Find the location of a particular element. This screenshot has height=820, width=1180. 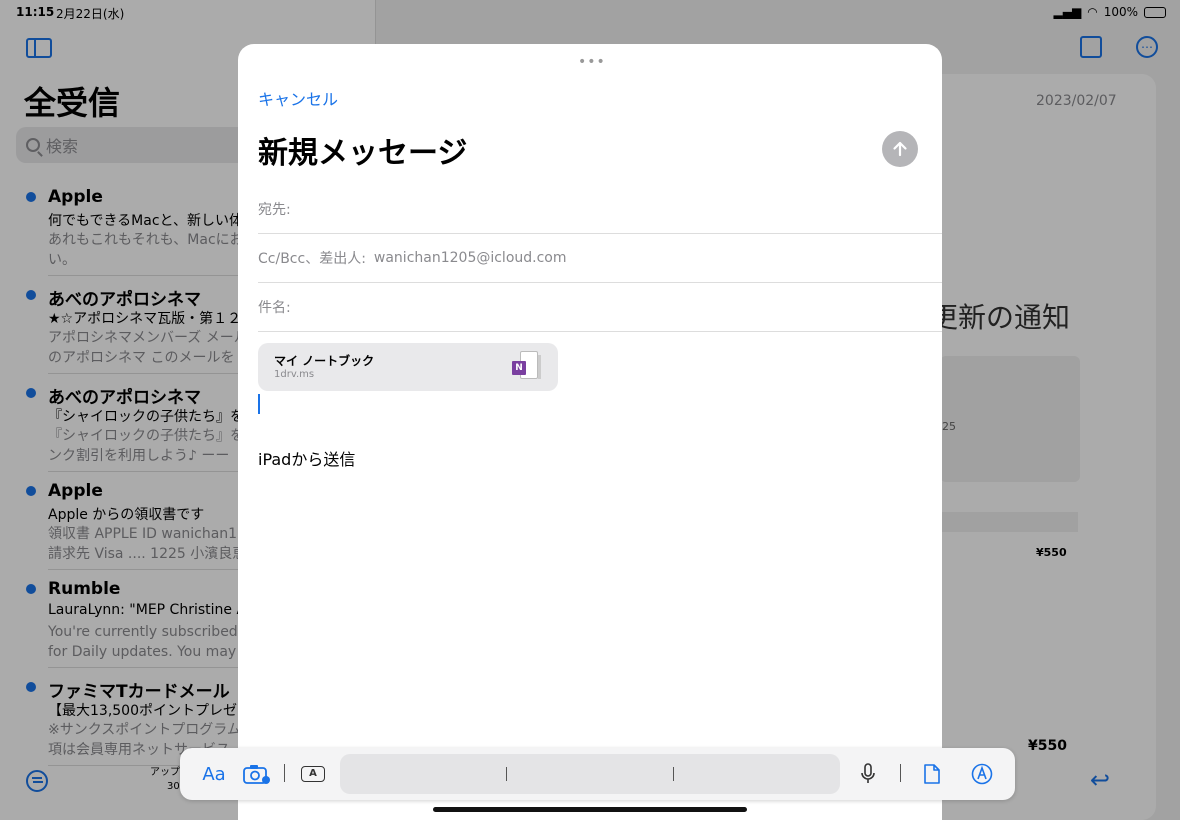

cc-label: Cc/Bcc、差出人: is located at coordinates (312, 259).